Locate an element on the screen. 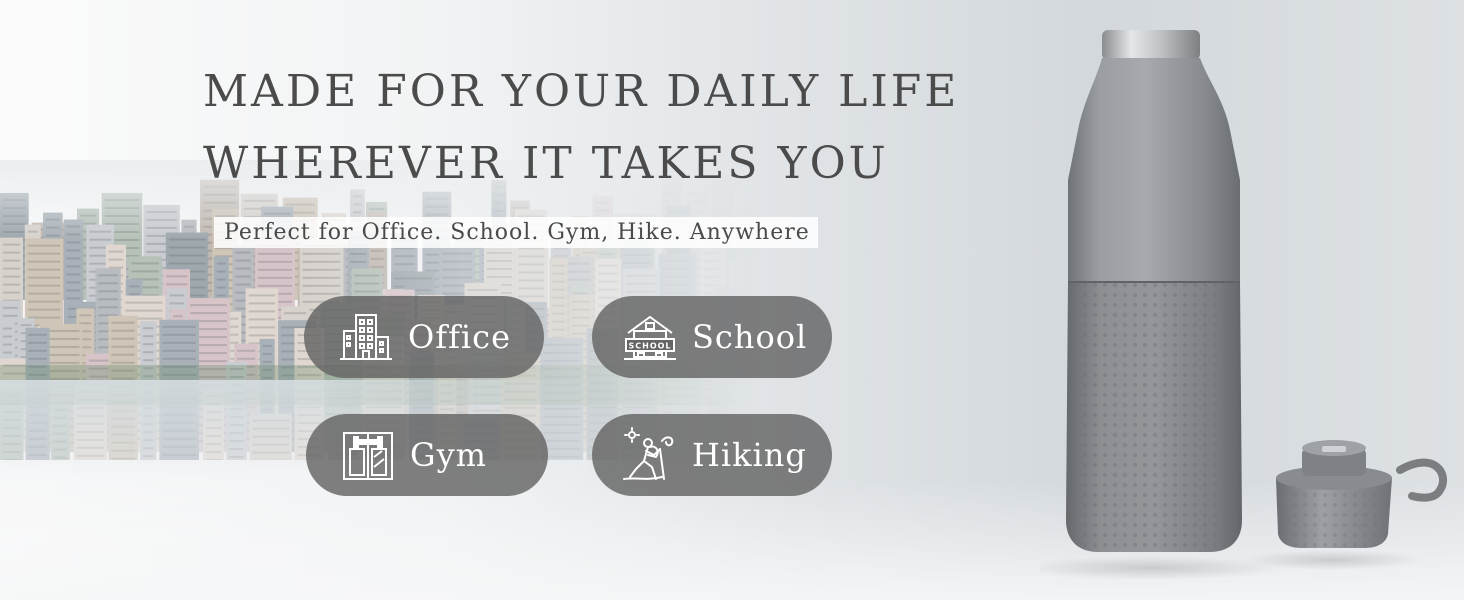 This screenshot has height=600, width=1464. use-case-school: SCHOOL School is located at coordinates (712, 337).